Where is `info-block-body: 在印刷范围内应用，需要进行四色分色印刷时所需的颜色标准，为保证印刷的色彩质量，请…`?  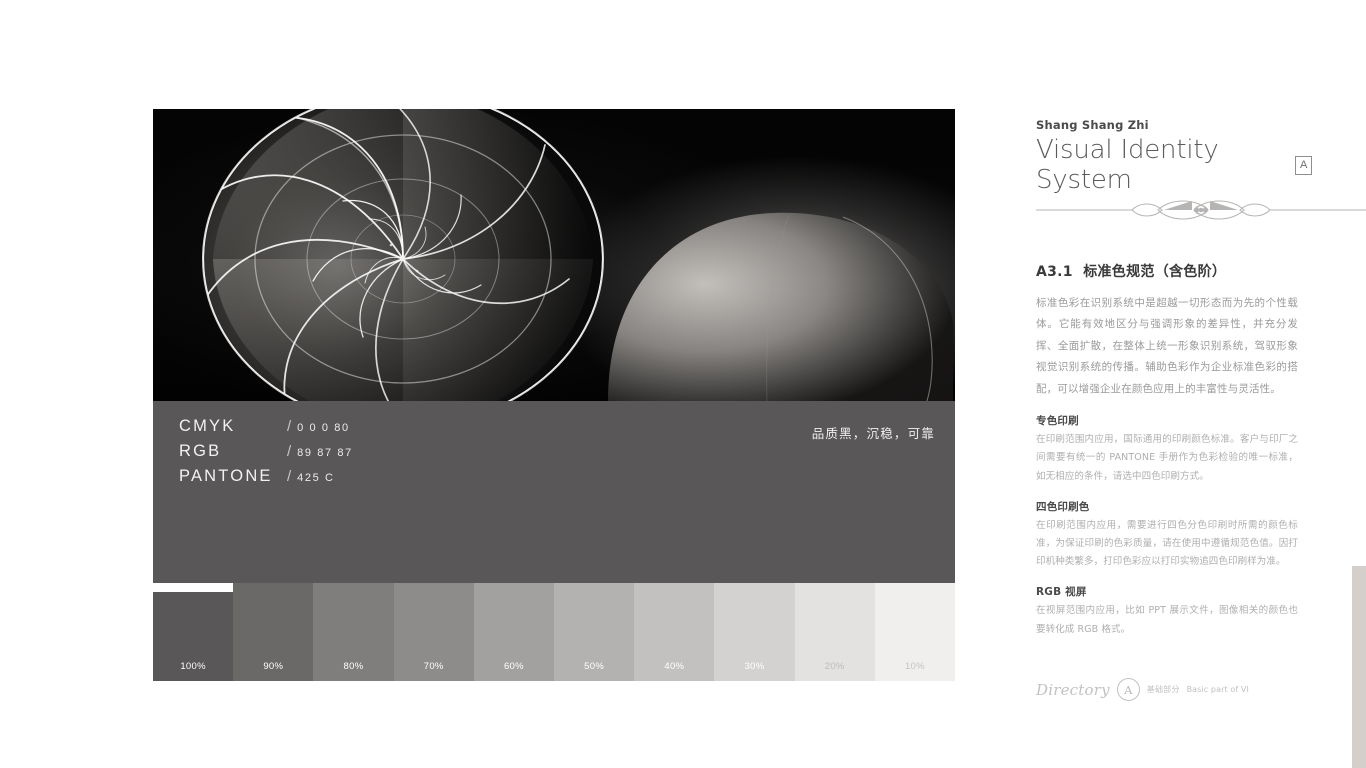 info-block-body: 在印刷范围内应用，需要进行四色分色印刷时所需的颜色标准，为保证印刷的色彩质量，请… is located at coordinates (1167, 543).